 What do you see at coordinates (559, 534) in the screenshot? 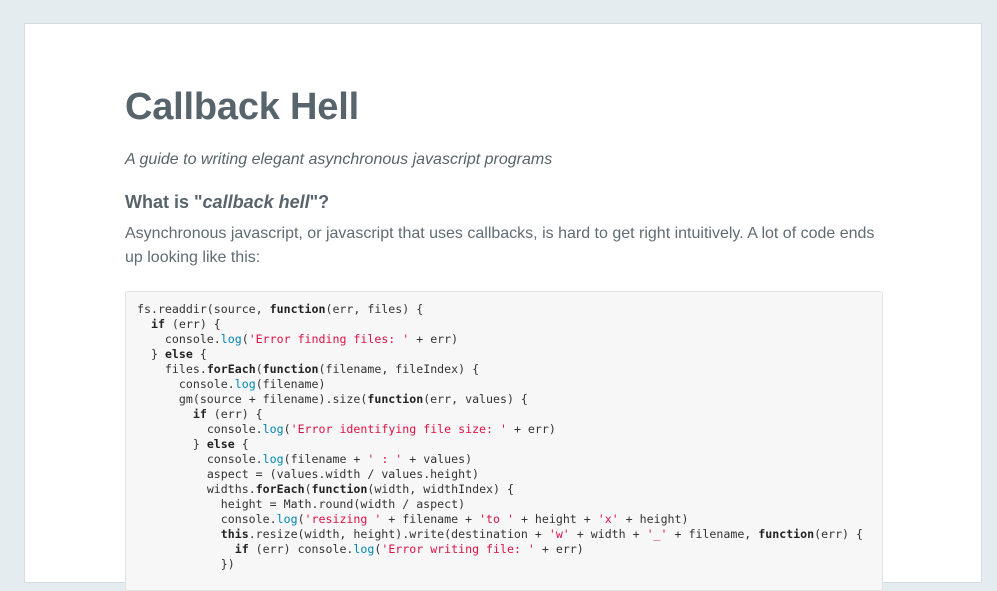
I see `code-token: 'w'` at bounding box center [559, 534].